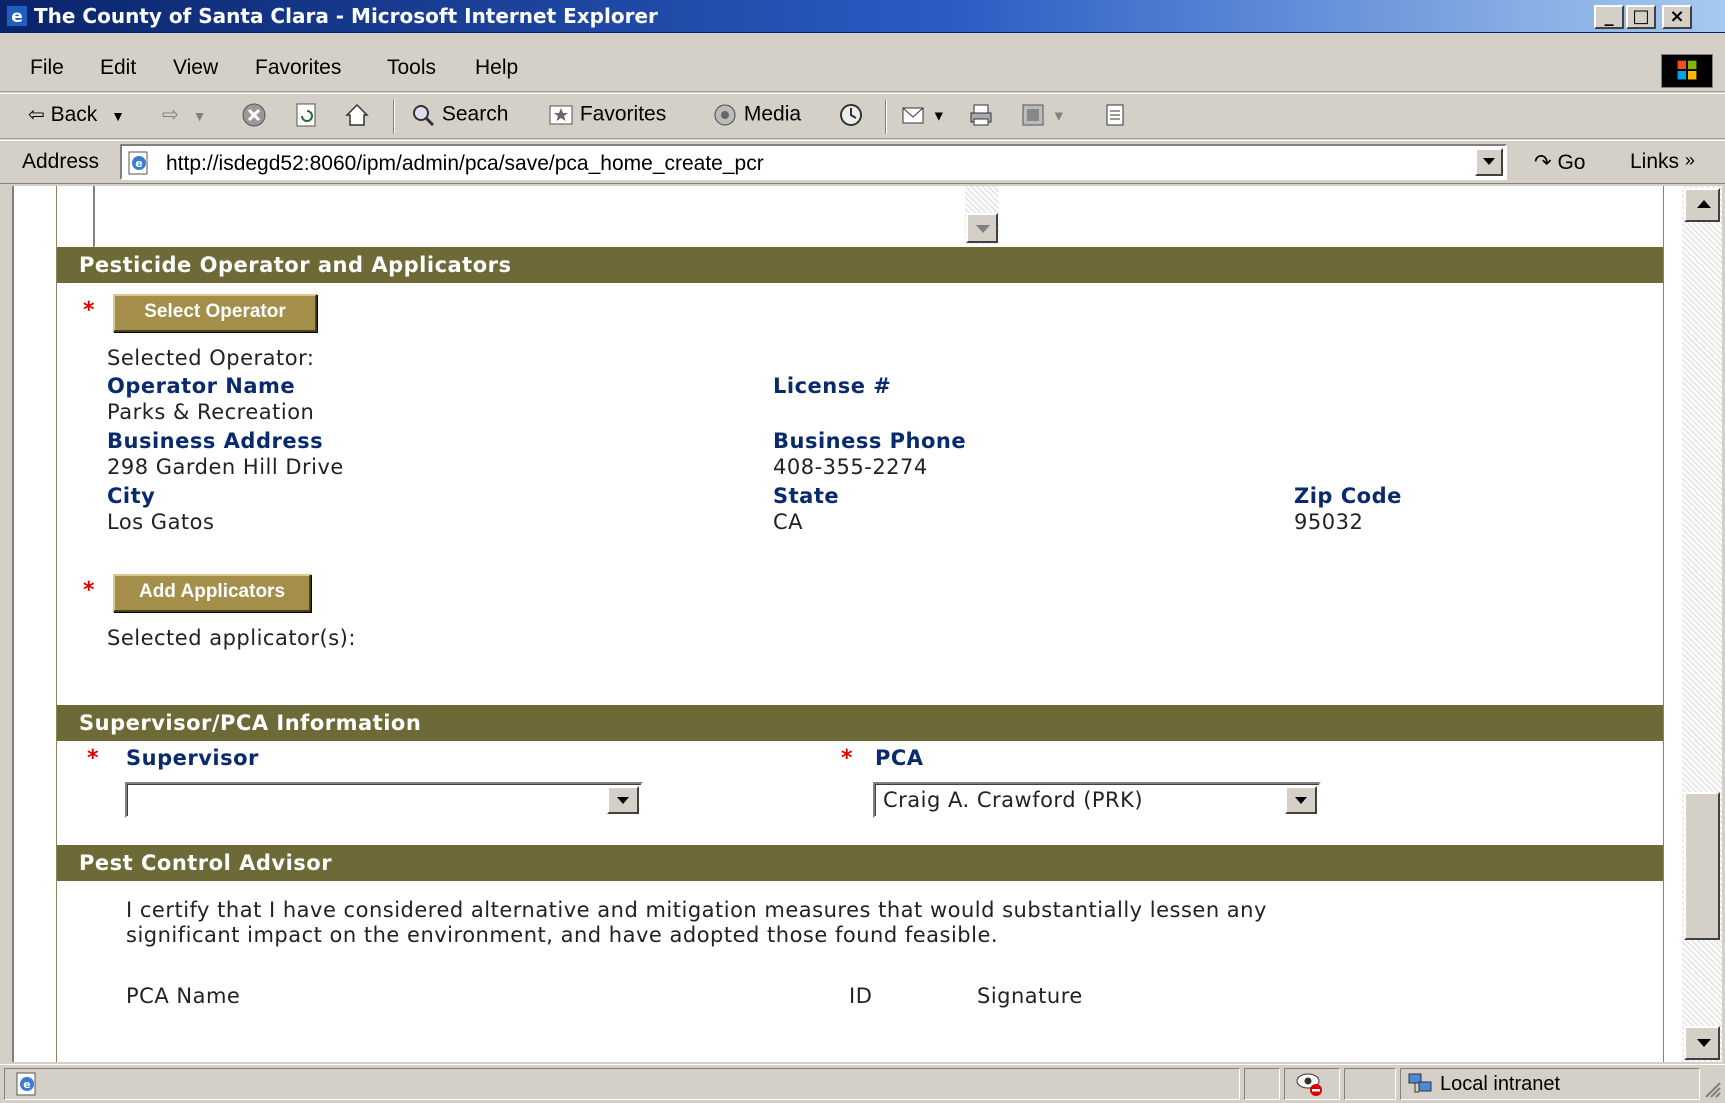 This screenshot has height=1103, width=1725. I want to click on search-button: Search, so click(459, 115).